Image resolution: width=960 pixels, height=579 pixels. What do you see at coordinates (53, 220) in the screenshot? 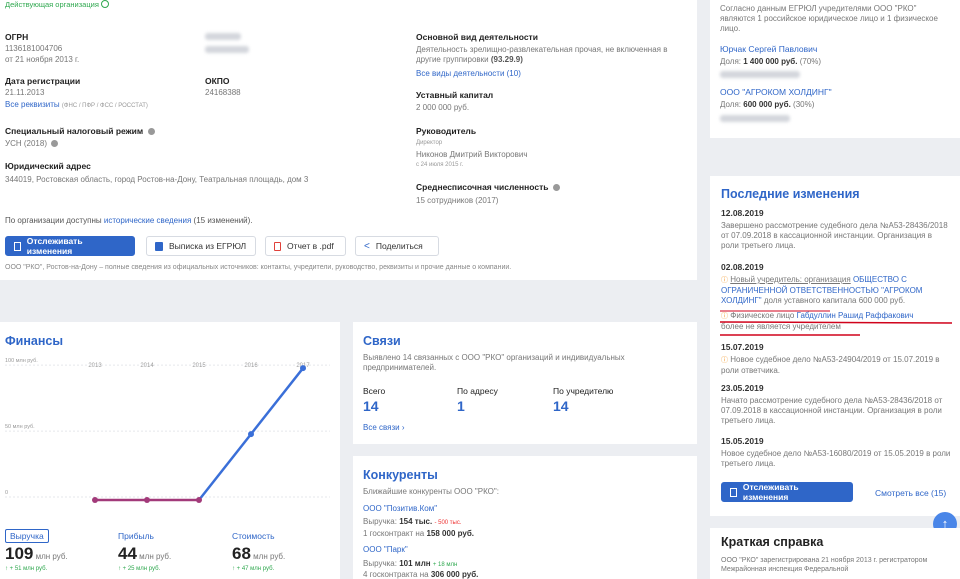
I see `history-pre: По организации доступны` at bounding box center [53, 220].